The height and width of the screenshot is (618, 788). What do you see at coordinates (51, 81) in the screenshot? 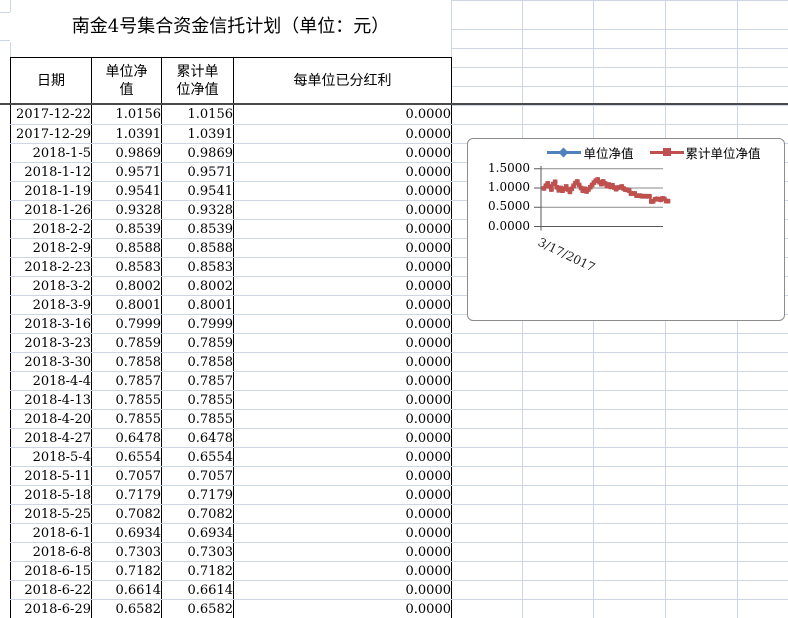
I see `col-header-date: 日期` at bounding box center [51, 81].